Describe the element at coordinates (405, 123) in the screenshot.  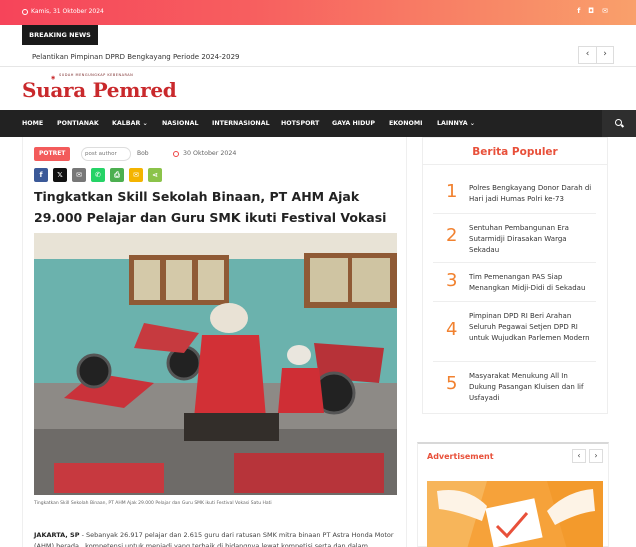
I see `nav-item-ekonomi: EKONOMI` at that location.